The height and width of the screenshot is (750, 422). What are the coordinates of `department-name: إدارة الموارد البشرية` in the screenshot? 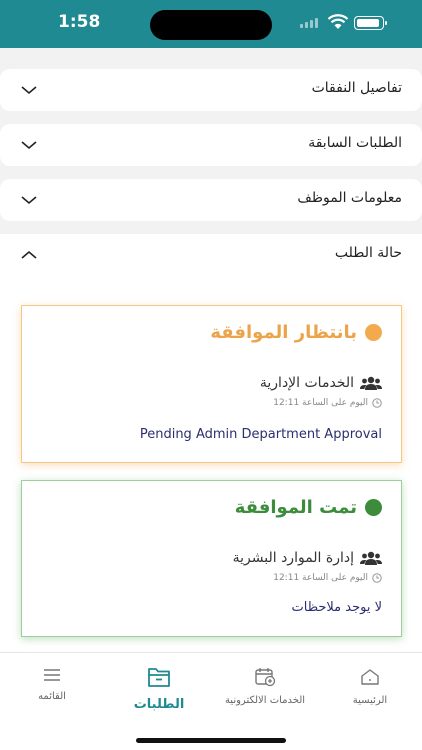 It's located at (293, 558).